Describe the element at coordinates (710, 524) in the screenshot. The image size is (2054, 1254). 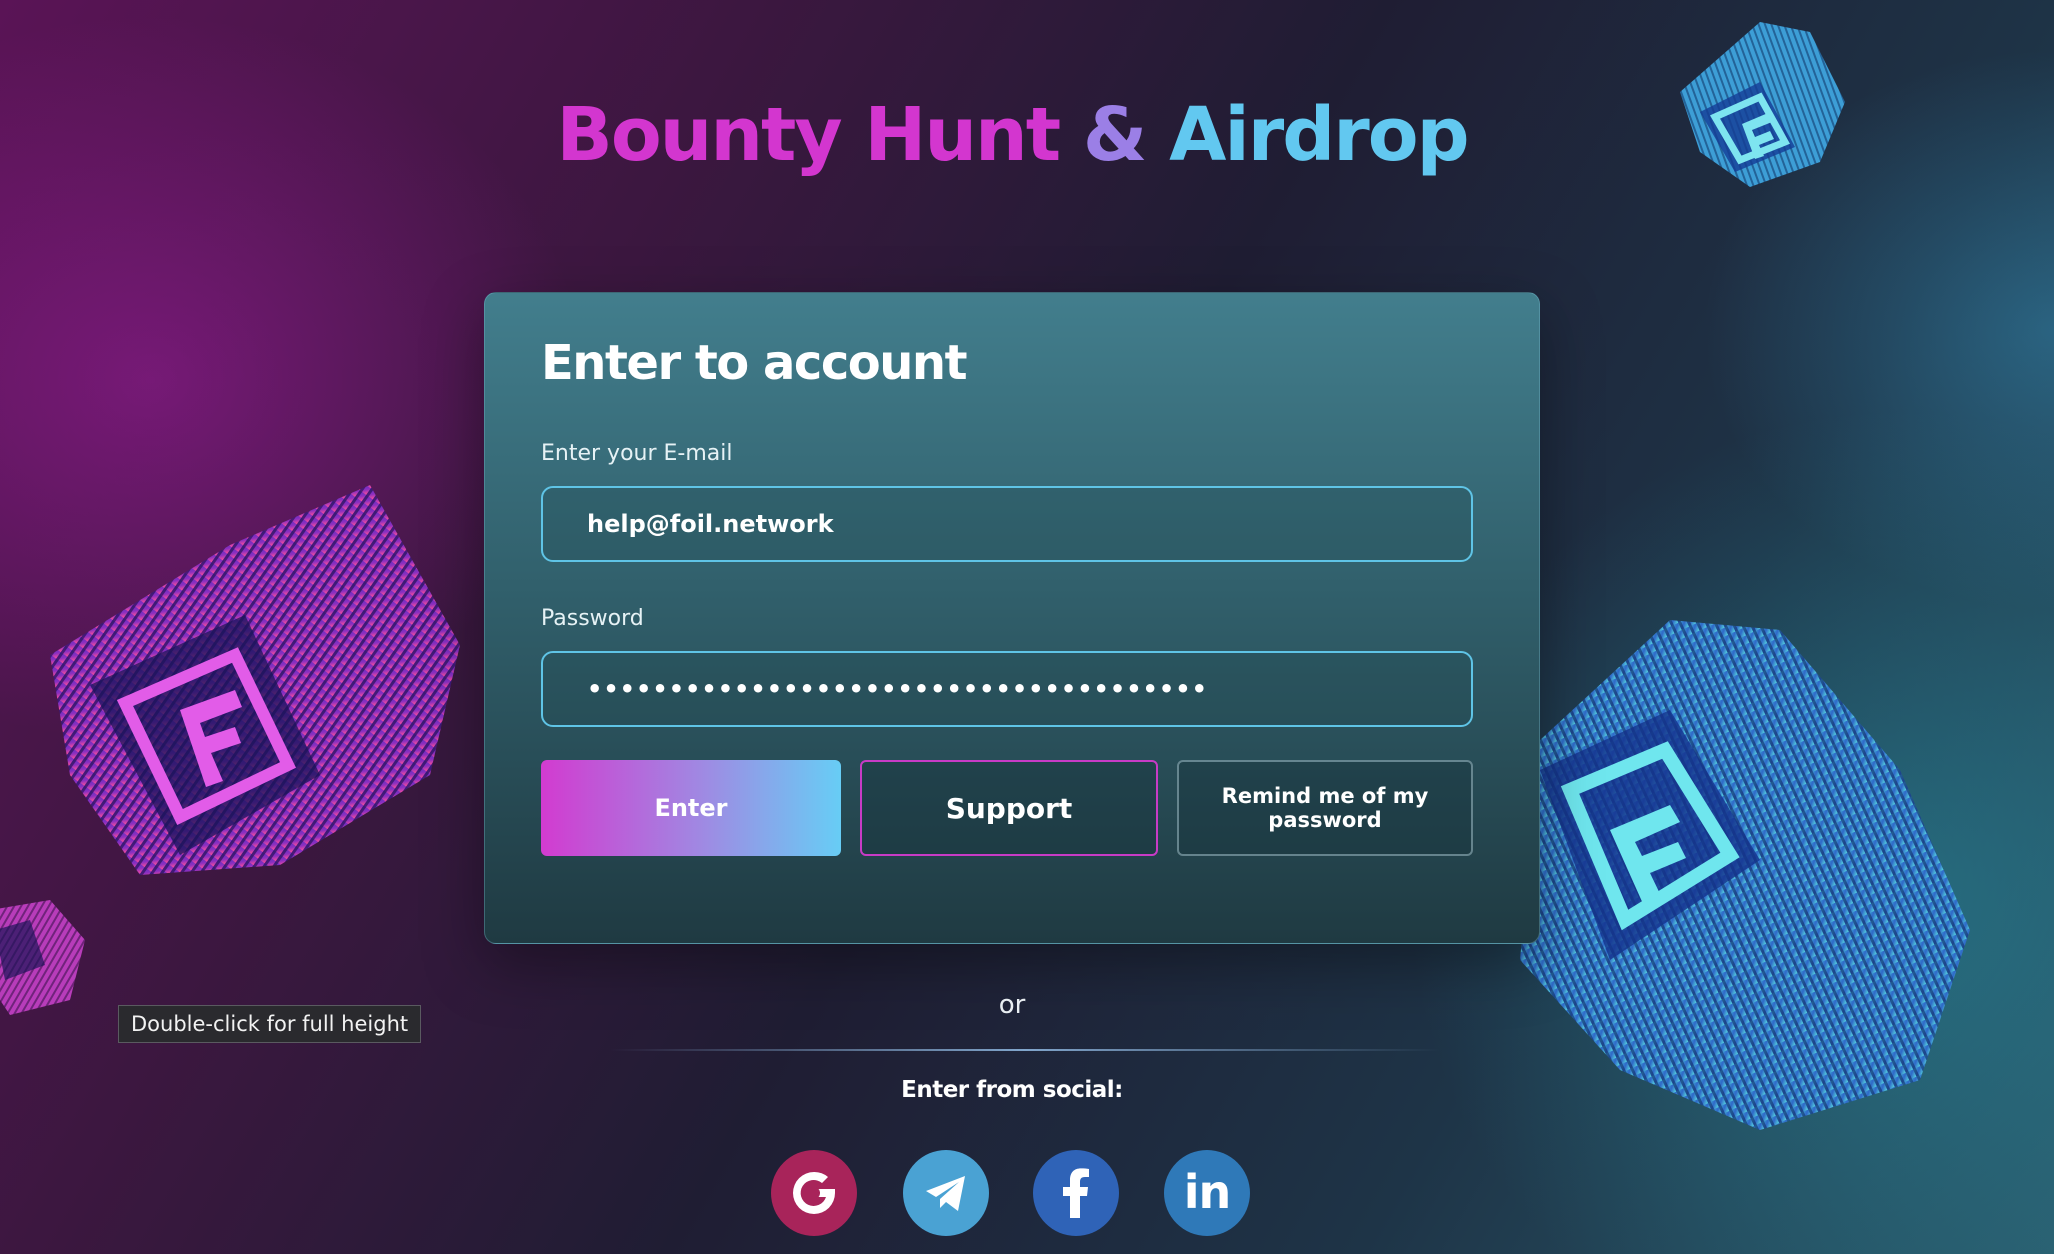
I see `email-value: help@foil.network` at that location.